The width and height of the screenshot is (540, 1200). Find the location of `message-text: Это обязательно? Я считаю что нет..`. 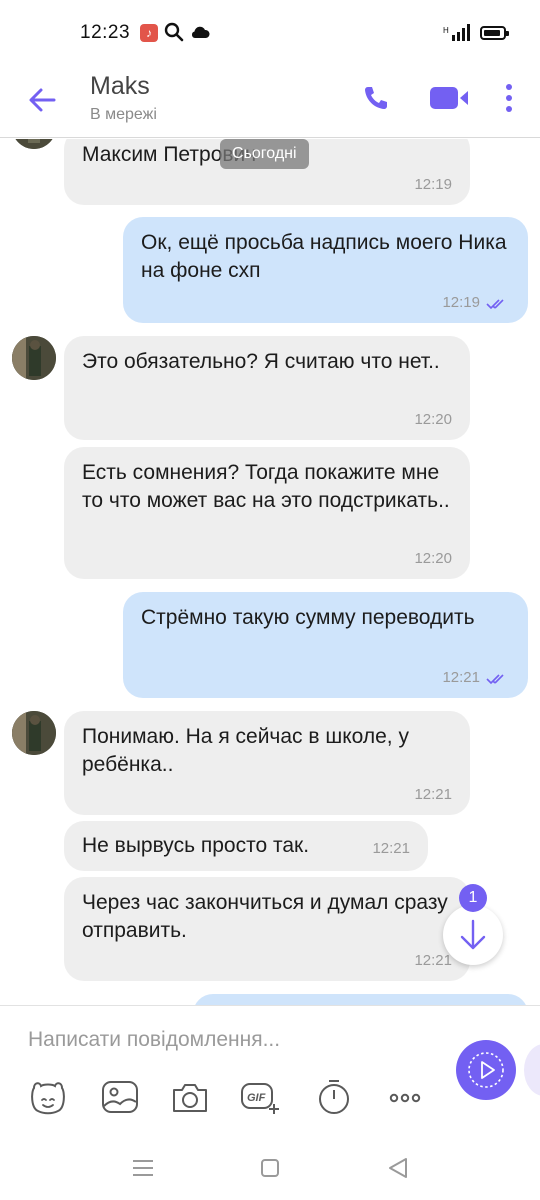

message-text: Это обязательно? Я считаю что нет.. is located at coordinates (261, 361).